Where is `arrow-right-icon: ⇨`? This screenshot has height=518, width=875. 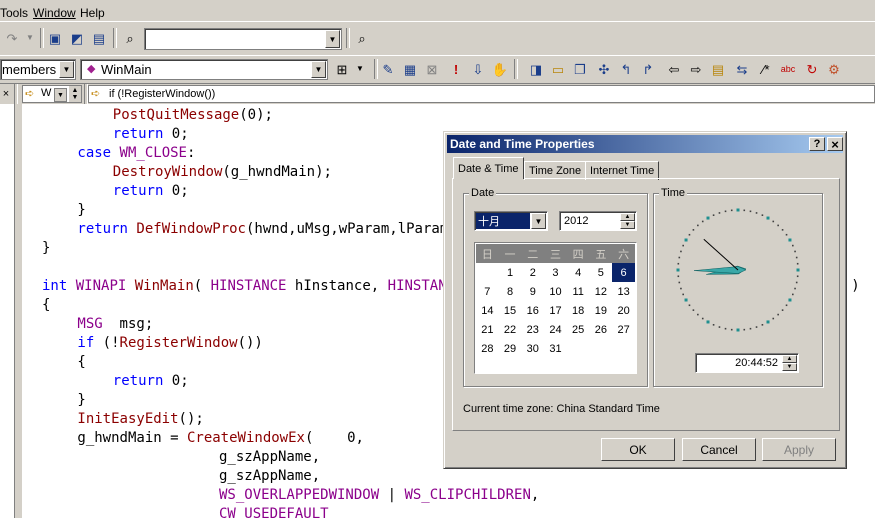 arrow-right-icon: ⇨ is located at coordinates (696, 69).